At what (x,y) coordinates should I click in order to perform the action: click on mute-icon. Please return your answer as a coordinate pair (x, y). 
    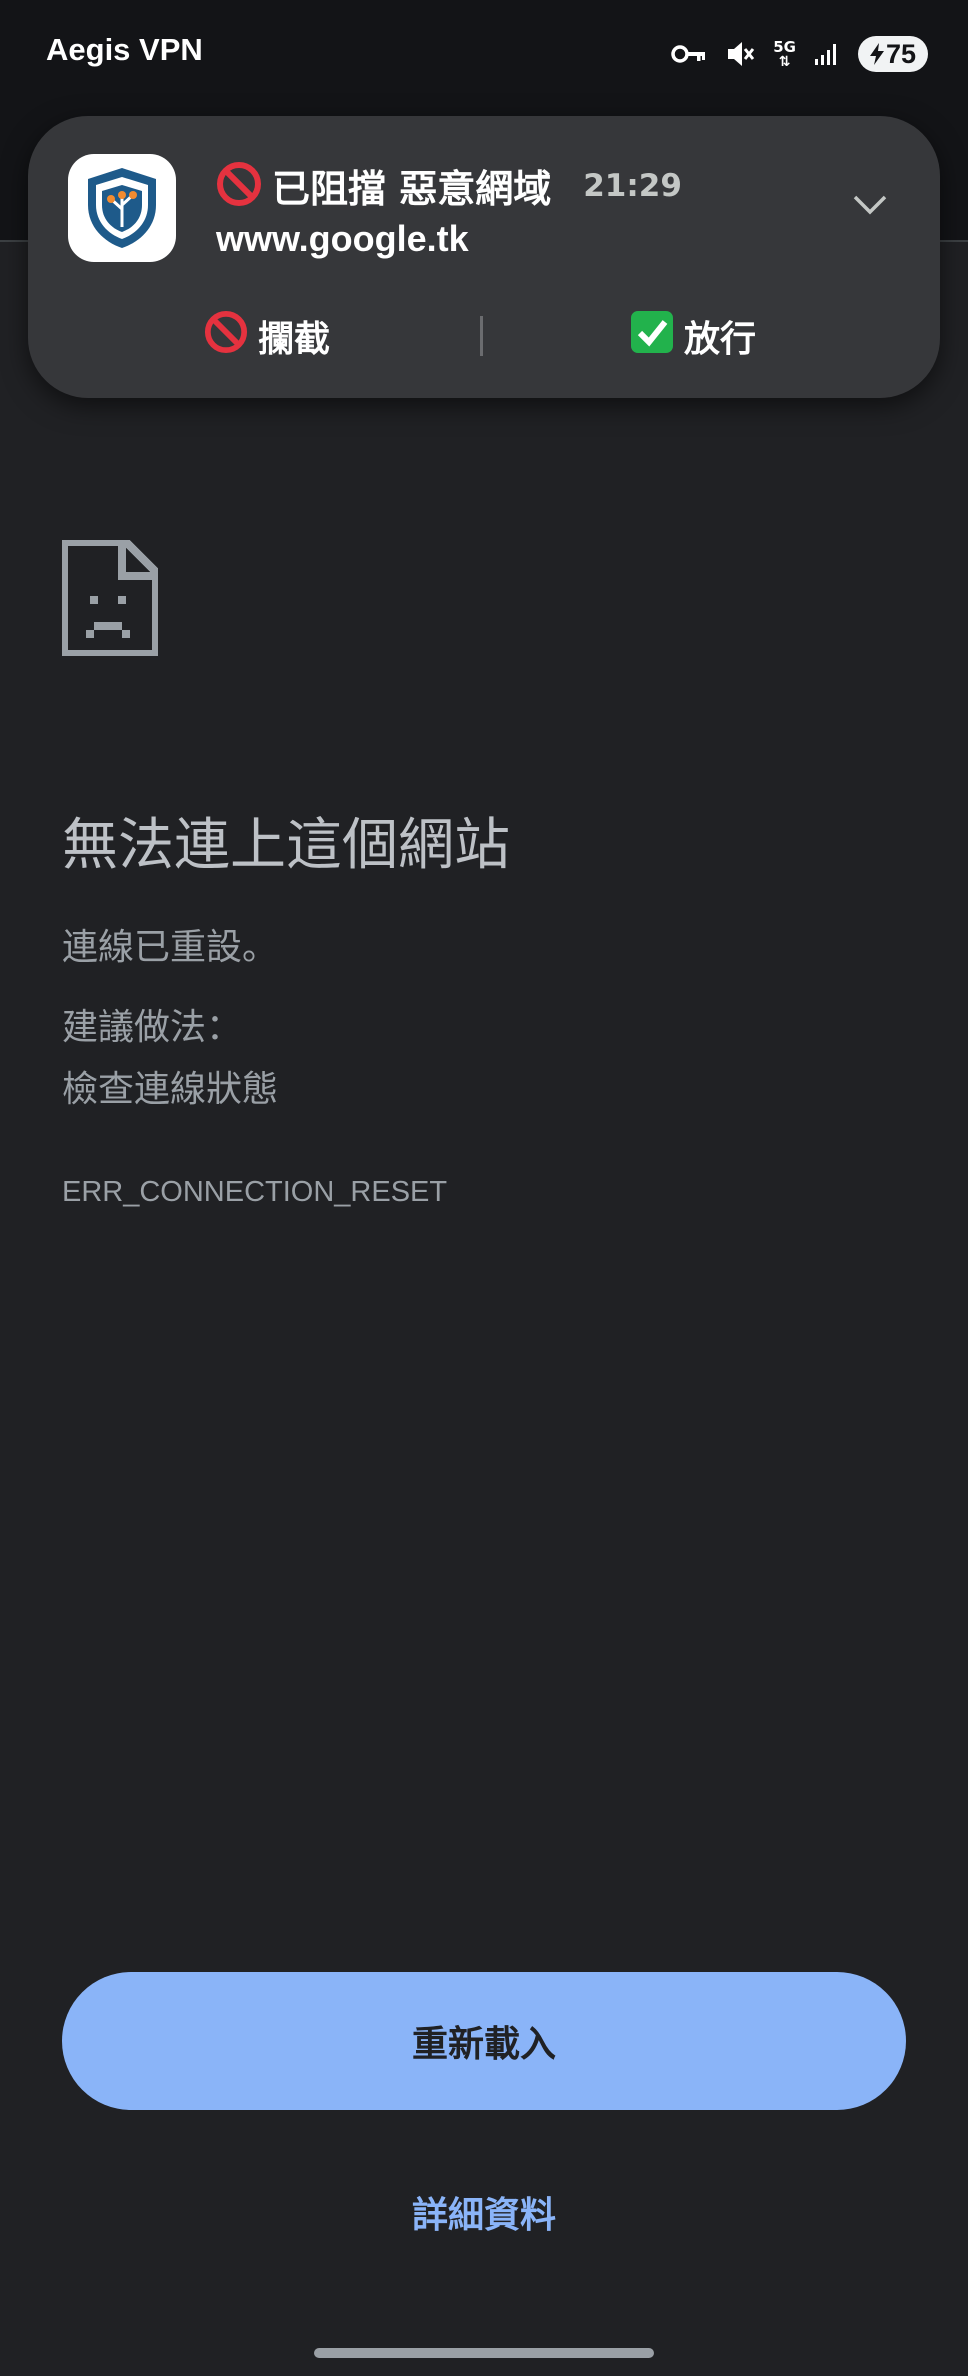
    Looking at the image, I should click on (740, 54).